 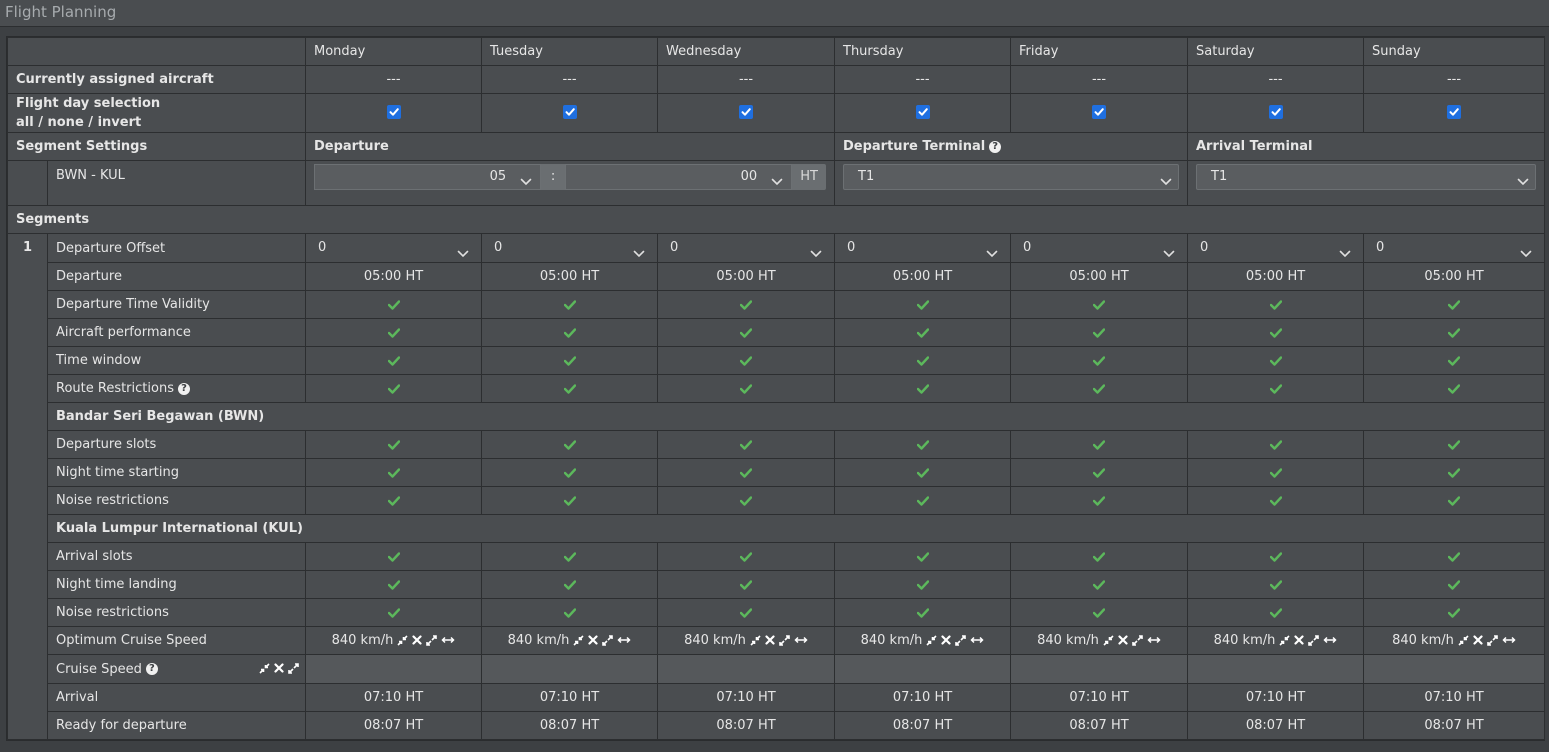 I want to click on route-restrictions-help-icon: ?, so click(x=183, y=388).